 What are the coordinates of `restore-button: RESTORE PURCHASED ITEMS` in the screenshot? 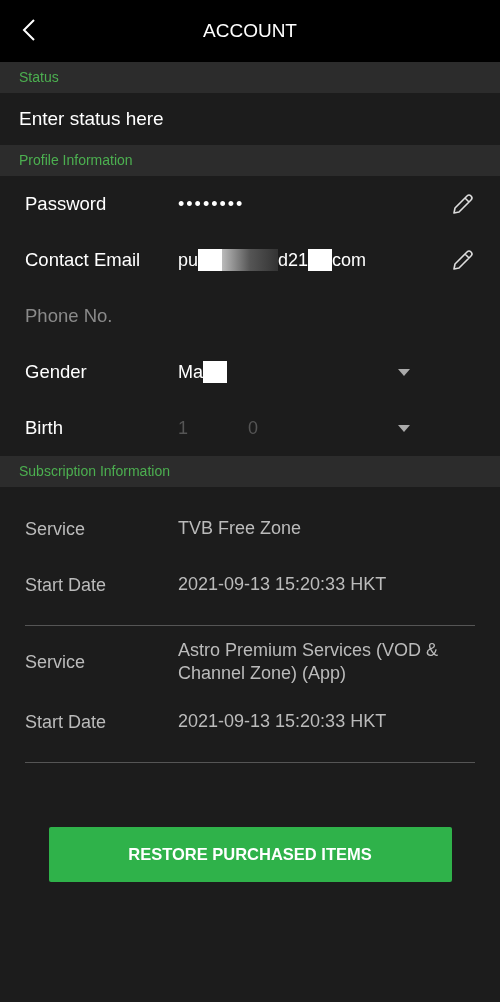 It's located at (250, 854).